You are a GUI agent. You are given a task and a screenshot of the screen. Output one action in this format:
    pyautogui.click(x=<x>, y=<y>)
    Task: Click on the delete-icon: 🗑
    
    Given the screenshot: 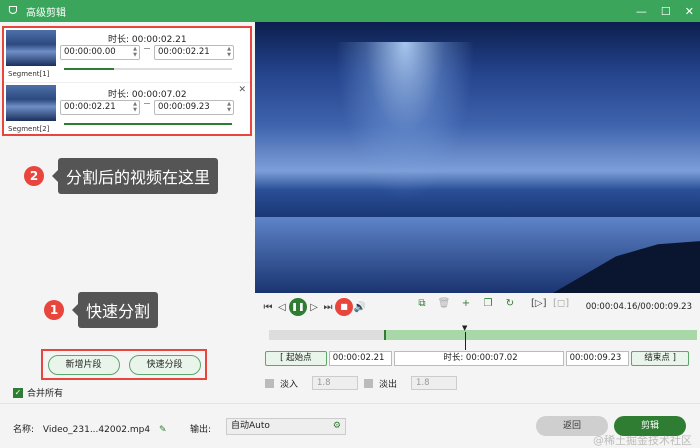 What is the action you would take?
    pyautogui.click(x=444, y=303)
    